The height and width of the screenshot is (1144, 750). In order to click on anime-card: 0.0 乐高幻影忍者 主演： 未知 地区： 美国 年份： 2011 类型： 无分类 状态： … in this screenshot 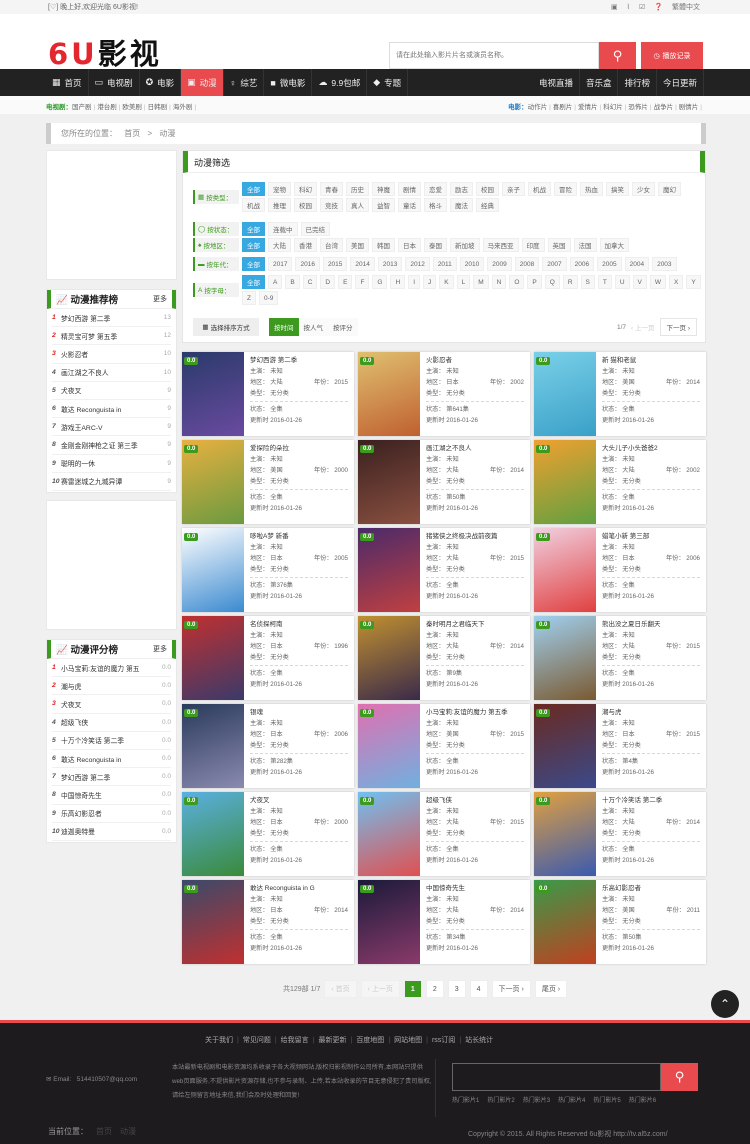, I will do `click(620, 922)`.